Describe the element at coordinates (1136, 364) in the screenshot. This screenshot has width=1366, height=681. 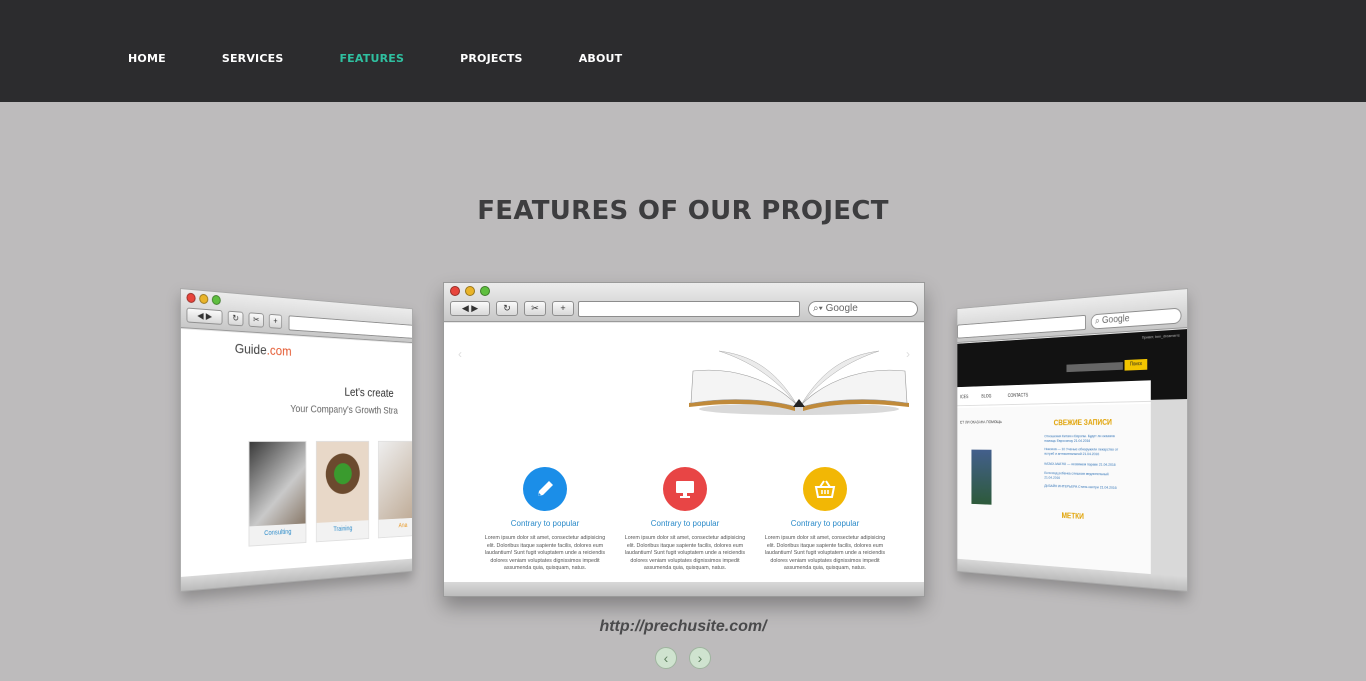
I see `site-search-button: Поиск` at that location.